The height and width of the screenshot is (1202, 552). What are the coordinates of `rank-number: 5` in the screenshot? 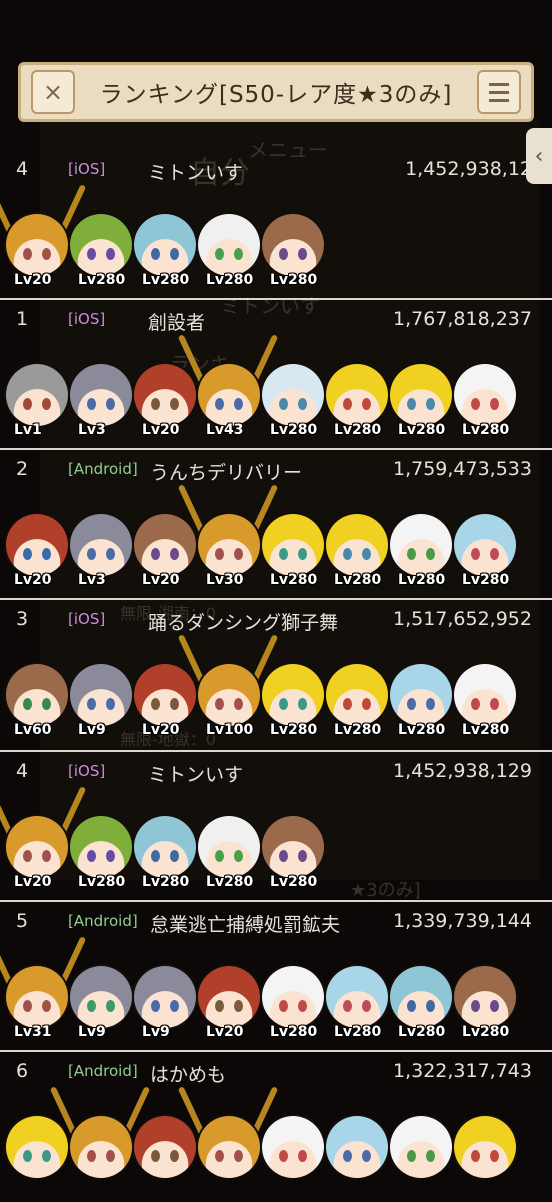 It's located at (22, 921).